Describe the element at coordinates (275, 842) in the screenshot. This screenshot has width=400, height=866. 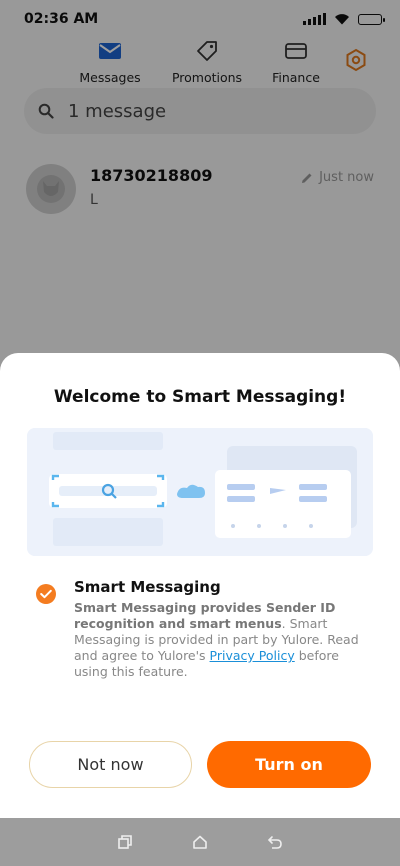
I see `back-icon` at that location.